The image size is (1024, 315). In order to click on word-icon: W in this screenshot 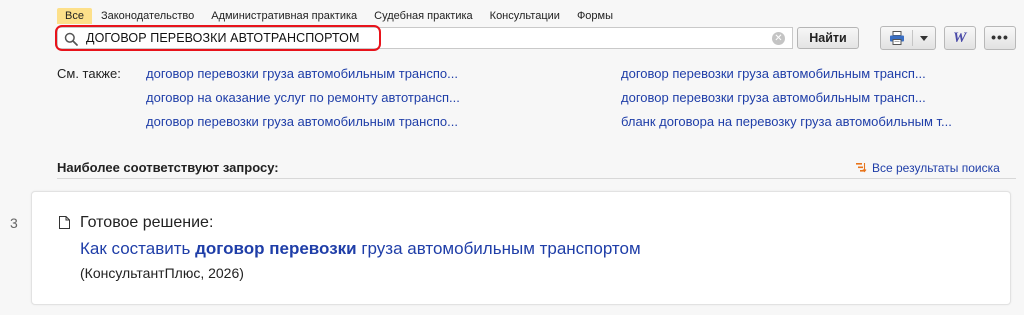, I will do `click(960, 38)`.